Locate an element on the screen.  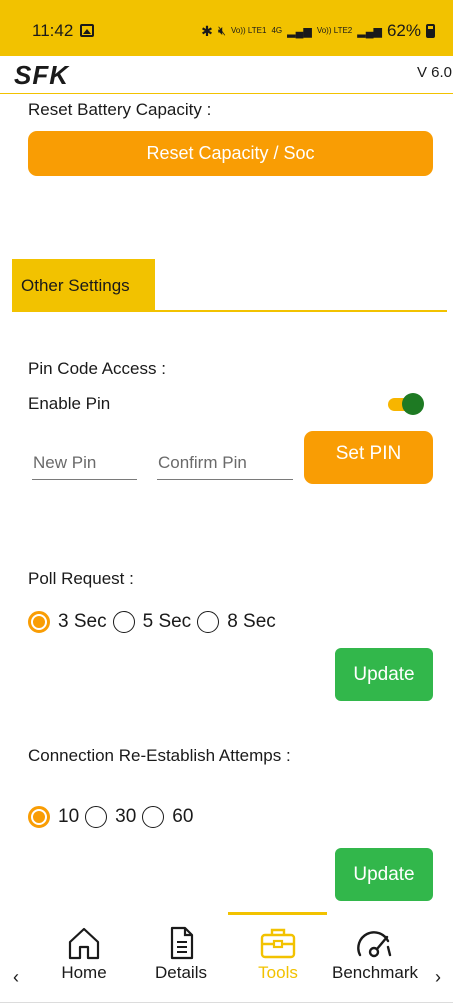
reconnect-option-60: 60 is located at coordinates (167, 817).